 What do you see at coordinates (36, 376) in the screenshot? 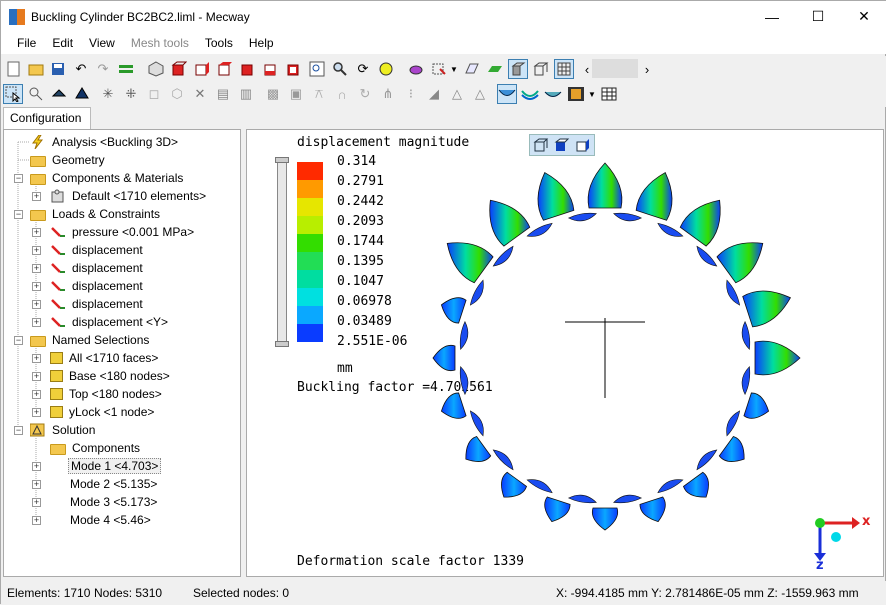
I see `expand-base-icon: +` at bounding box center [36, 376].